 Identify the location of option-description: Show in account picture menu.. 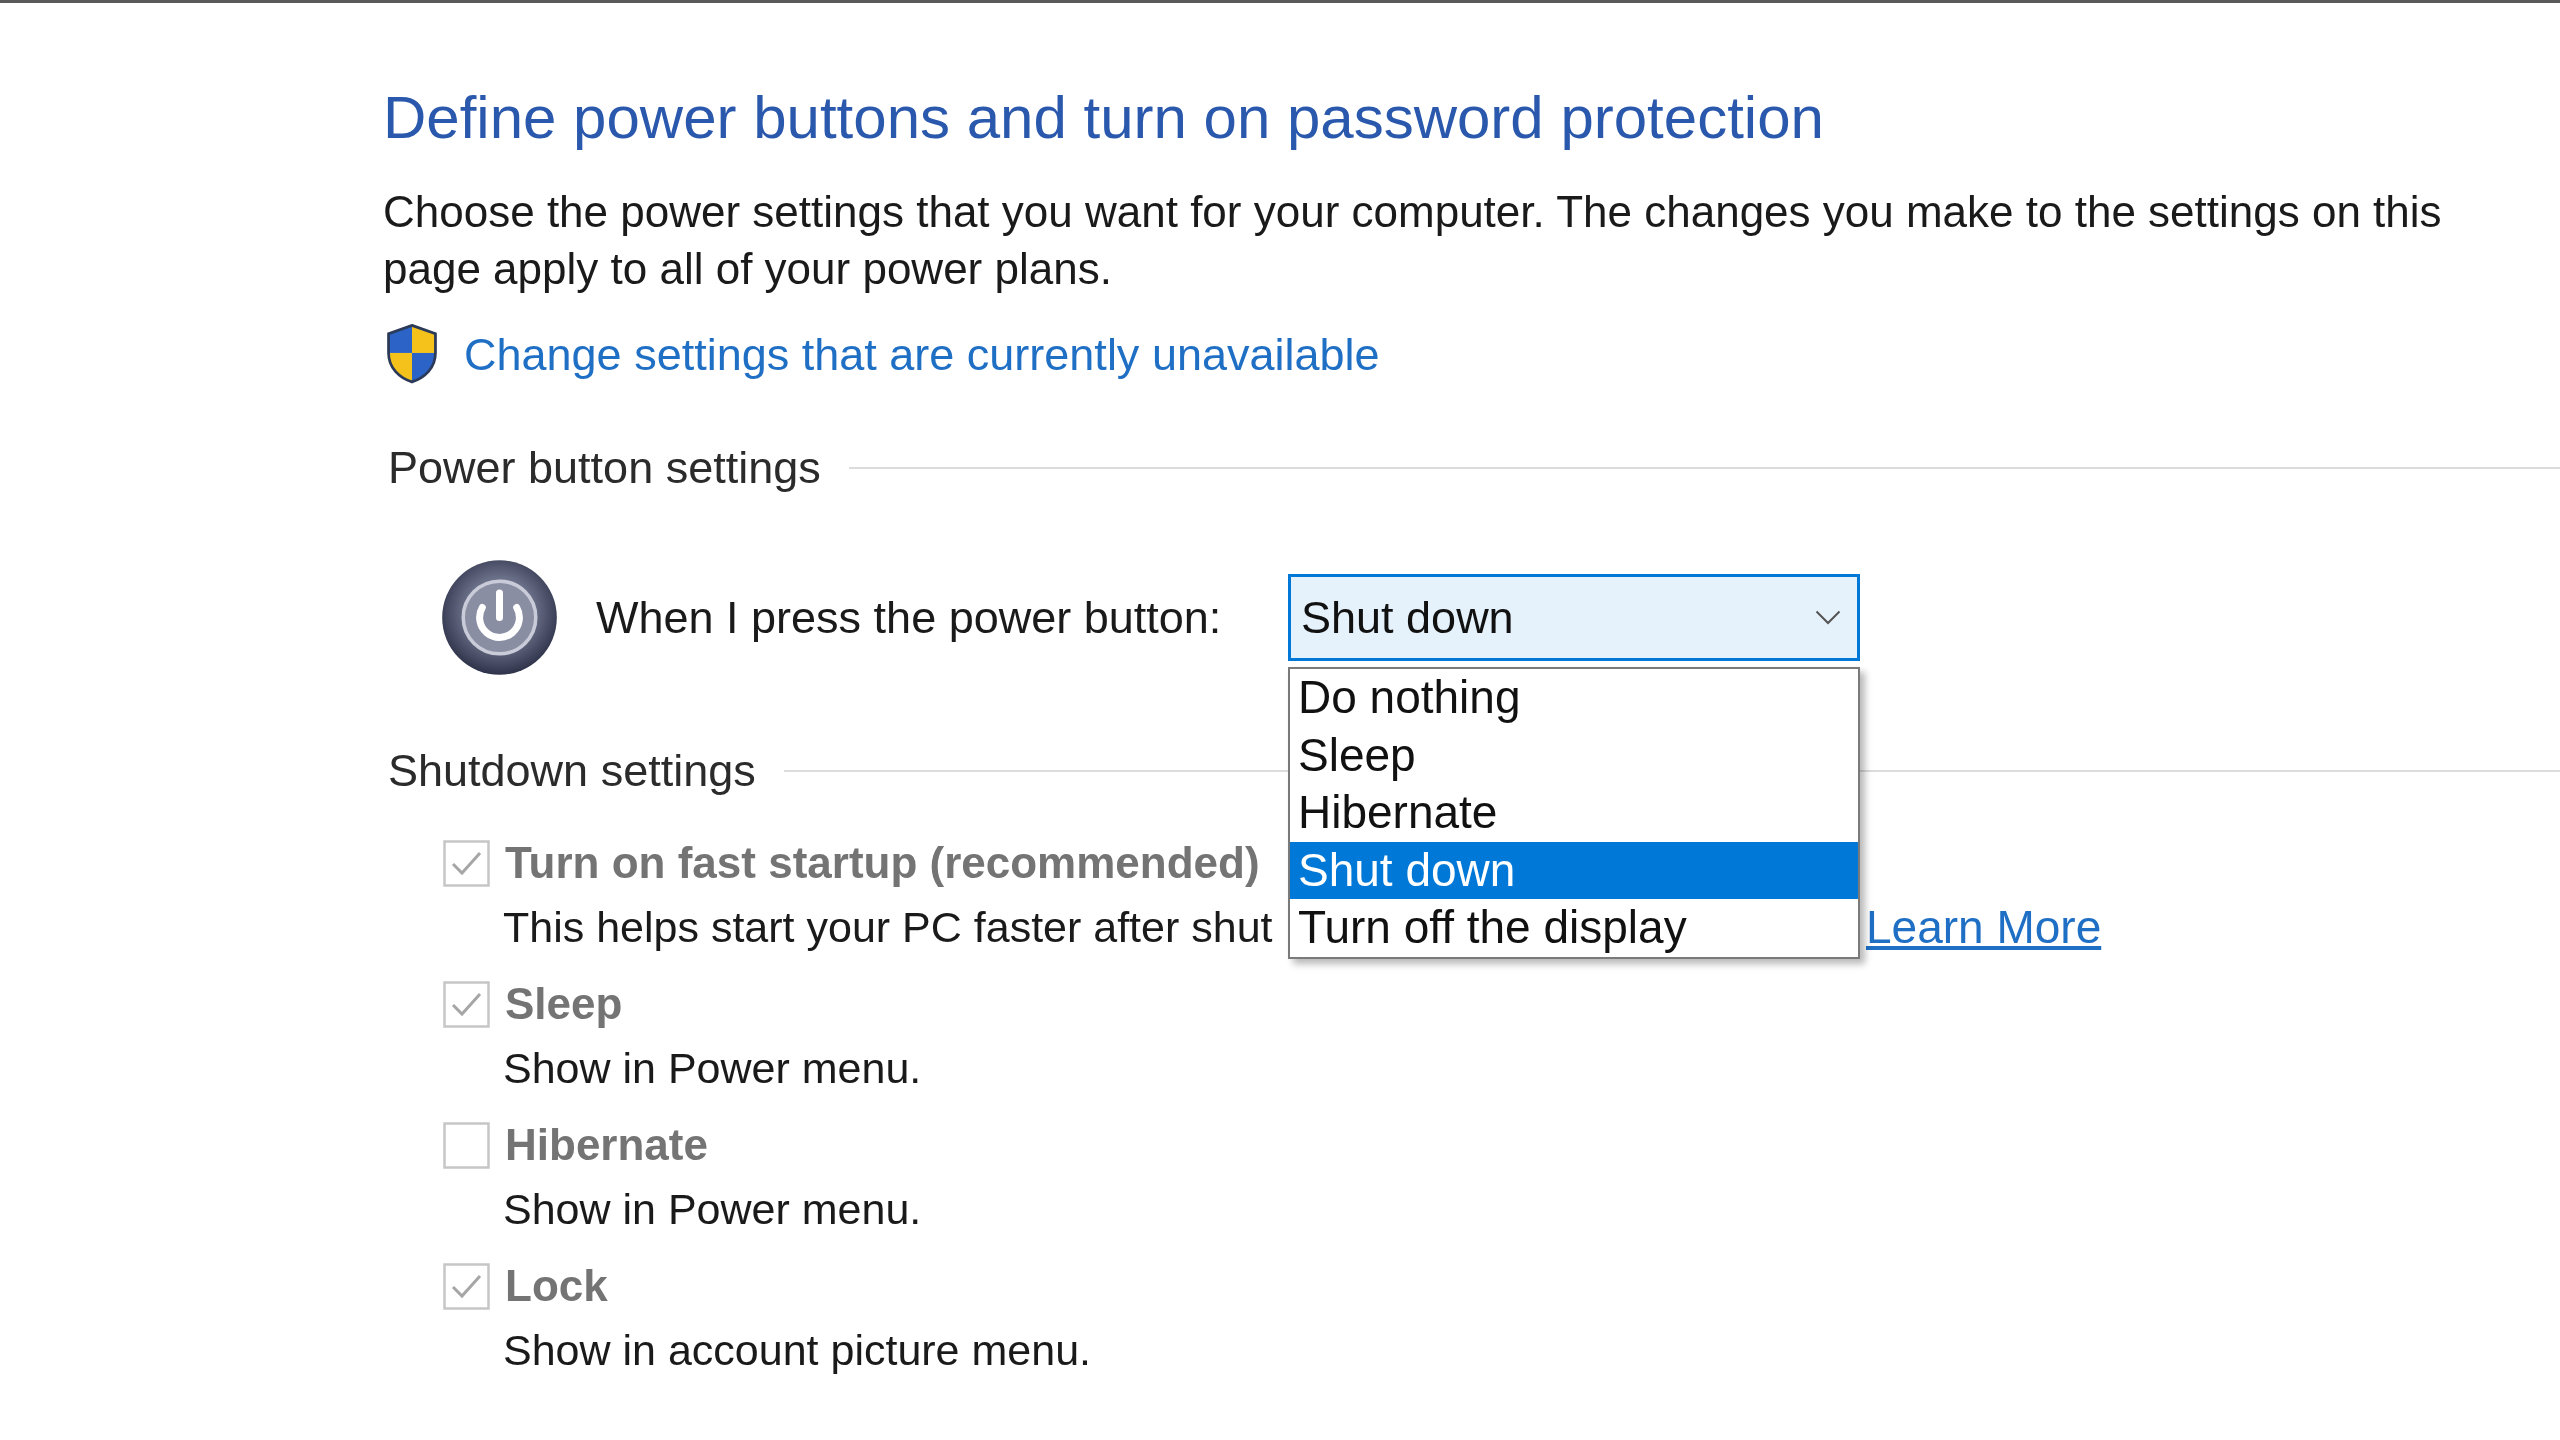
(797, 1350).